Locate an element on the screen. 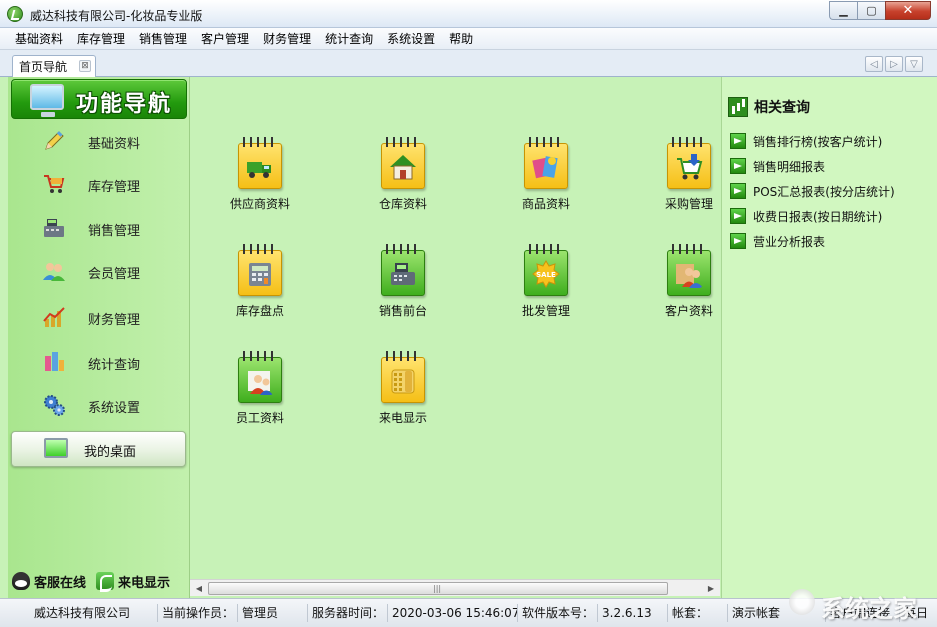 The image size is (937, 627). status-account-label: 帐套： is located at coordinates (697, 613).